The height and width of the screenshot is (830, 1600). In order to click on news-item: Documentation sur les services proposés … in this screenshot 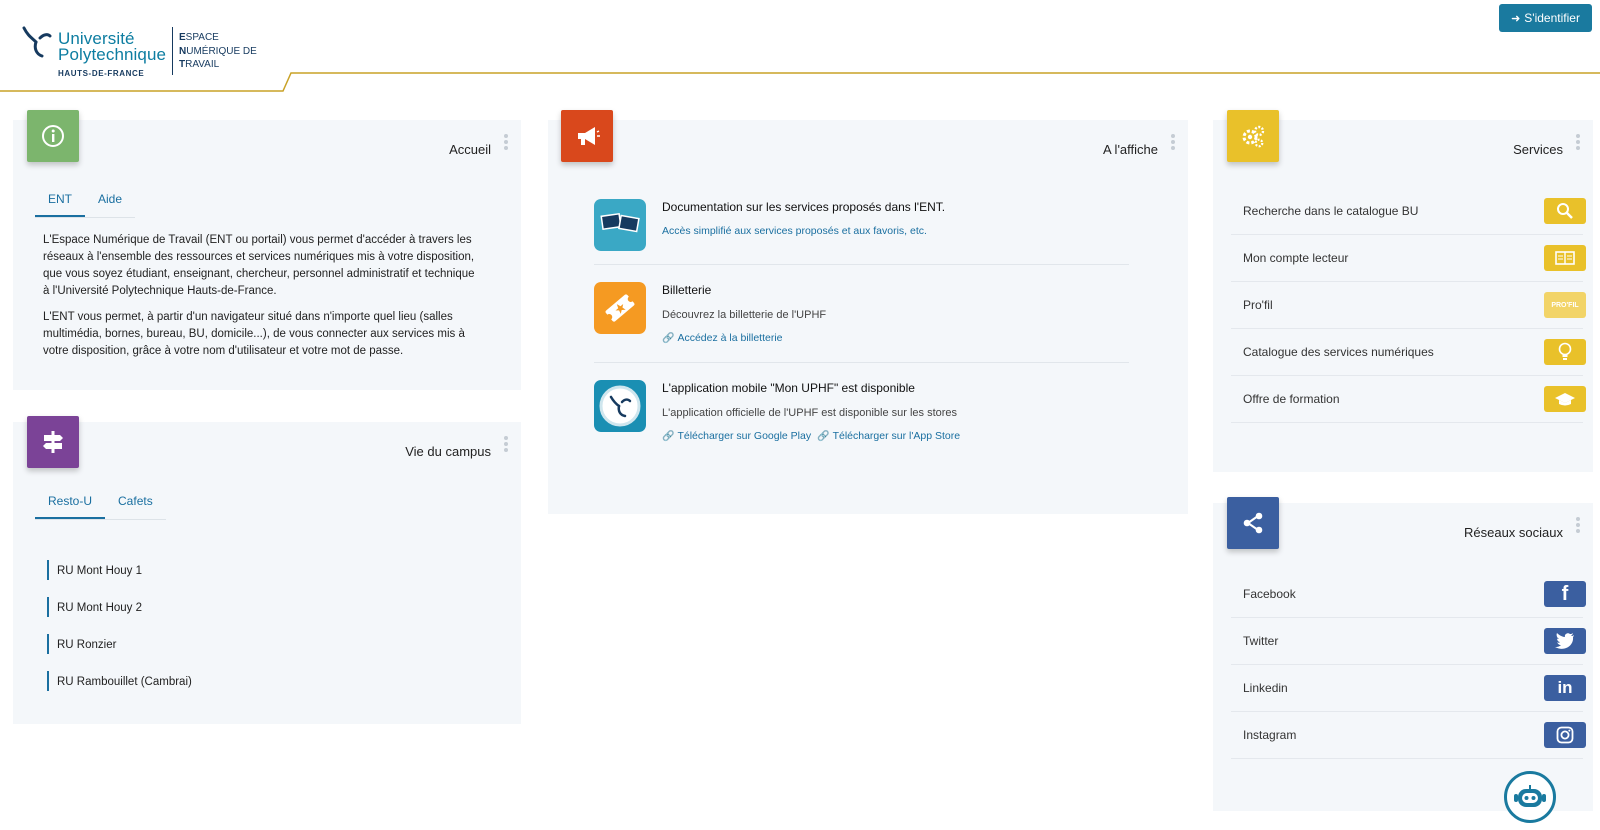, I will do `click(861, 229)`.